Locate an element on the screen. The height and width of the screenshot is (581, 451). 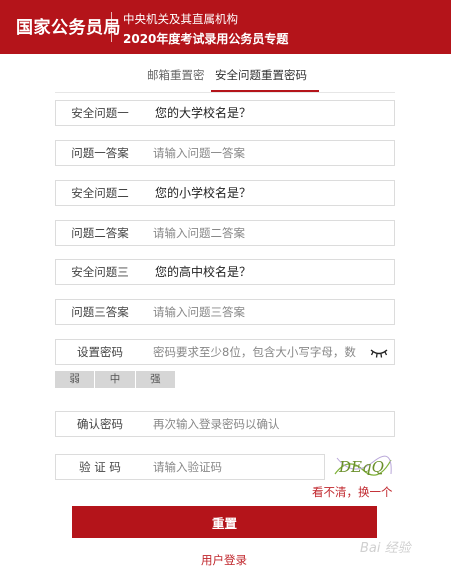
password-label: 设置密码 is located at coordinates (100, 352).